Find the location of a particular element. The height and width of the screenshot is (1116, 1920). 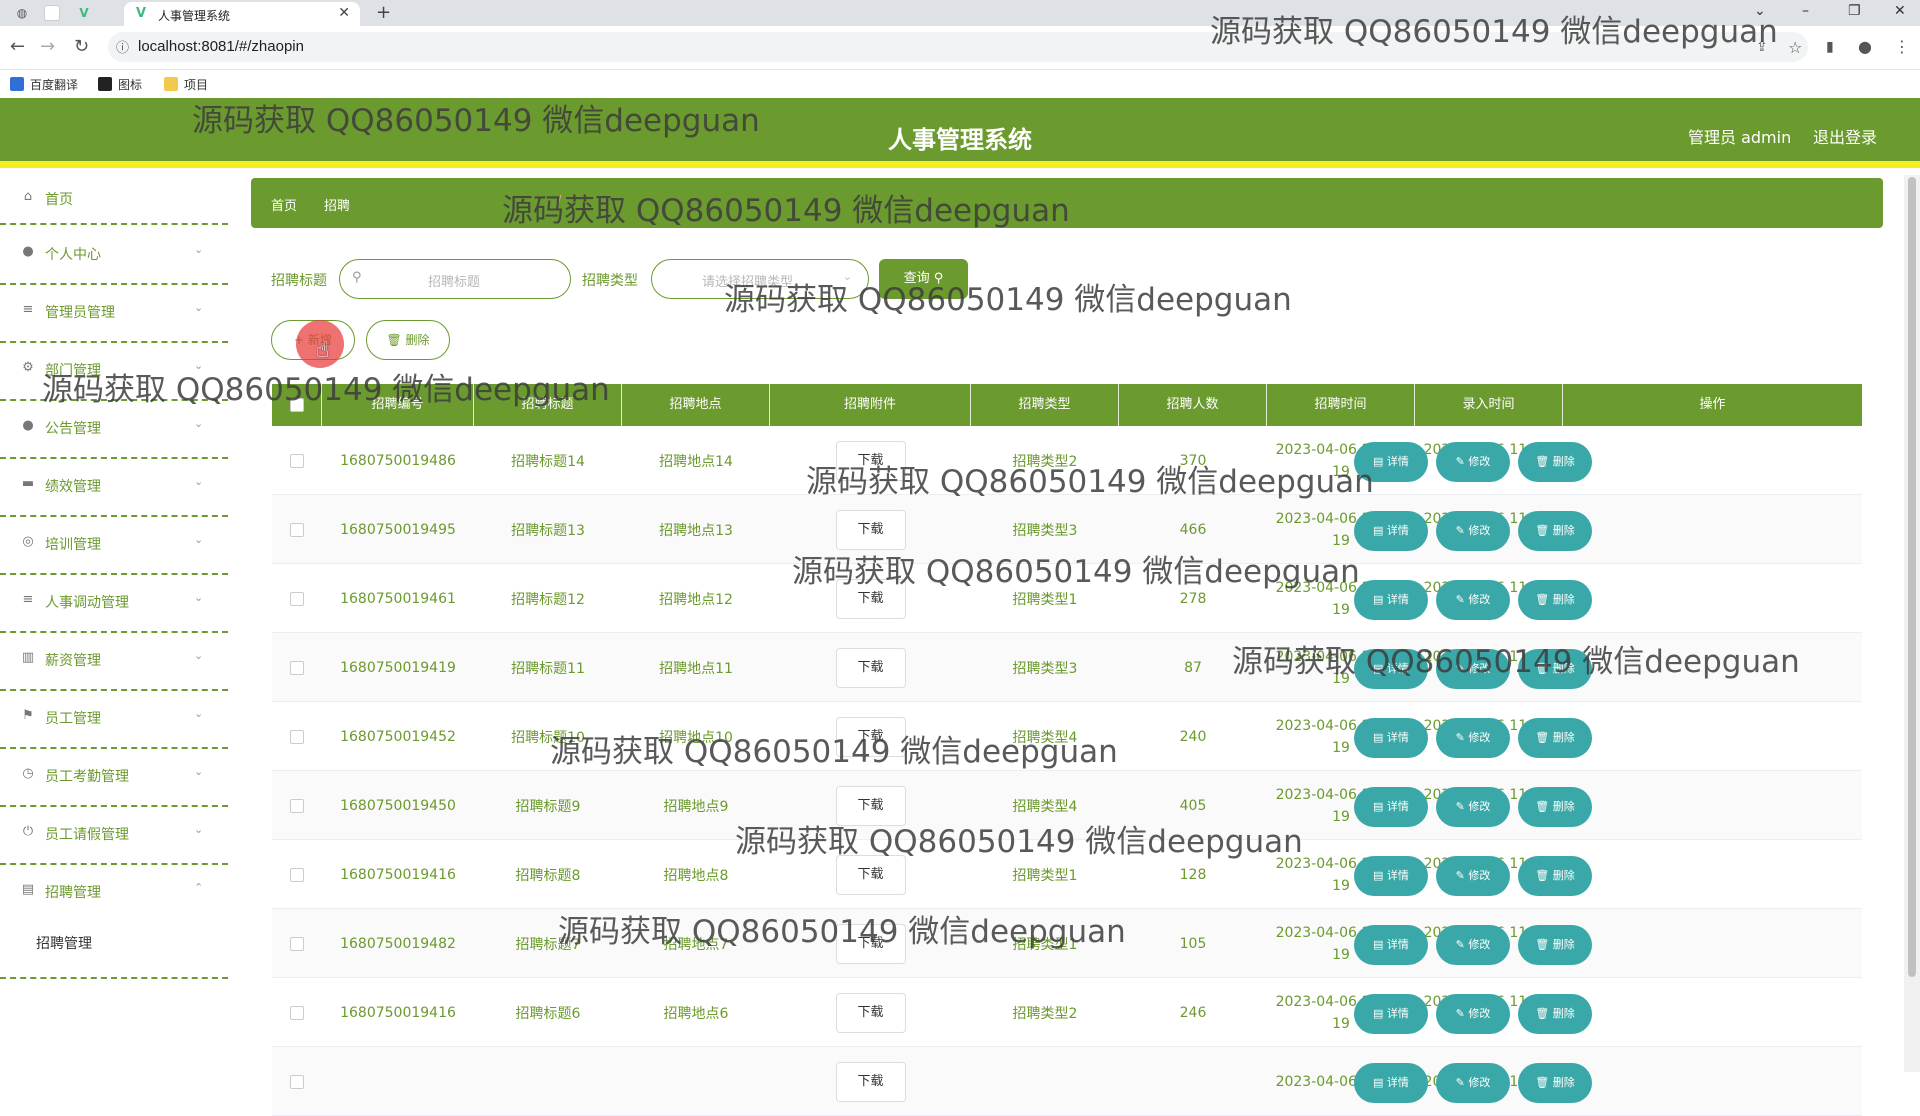

vue-icon: V is located at coordinates (84, 13).